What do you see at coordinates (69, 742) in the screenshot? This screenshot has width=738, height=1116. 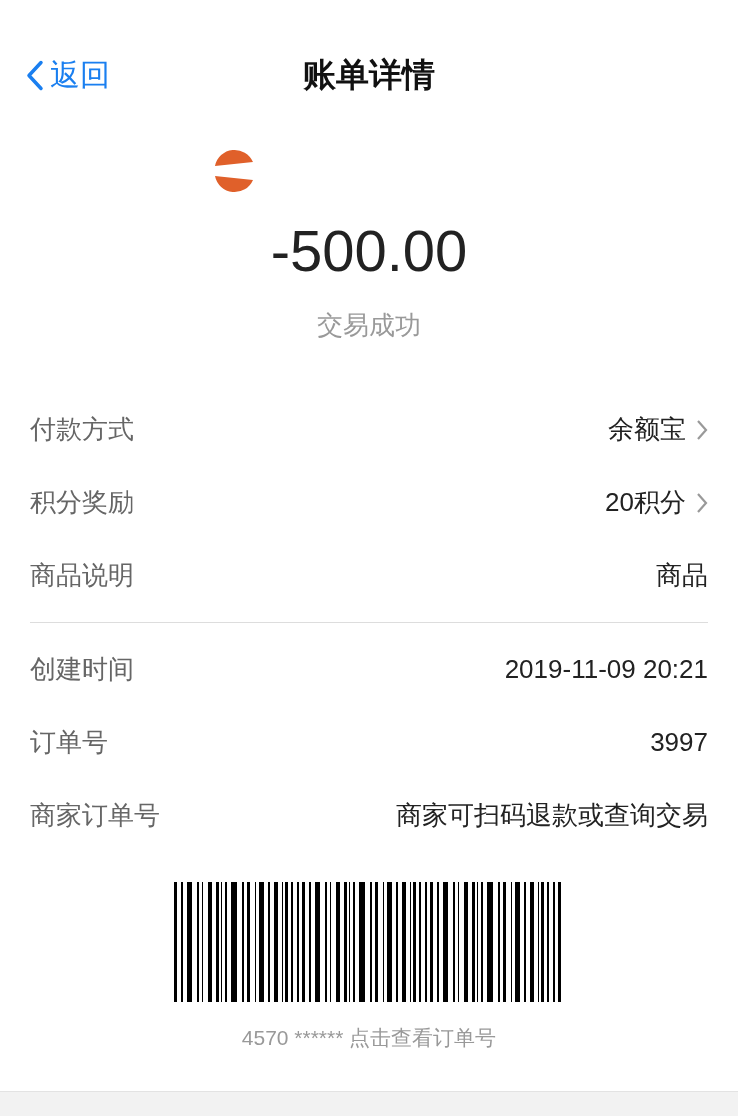 I see `row-label: 订单号` at bounding box center [69, 742].